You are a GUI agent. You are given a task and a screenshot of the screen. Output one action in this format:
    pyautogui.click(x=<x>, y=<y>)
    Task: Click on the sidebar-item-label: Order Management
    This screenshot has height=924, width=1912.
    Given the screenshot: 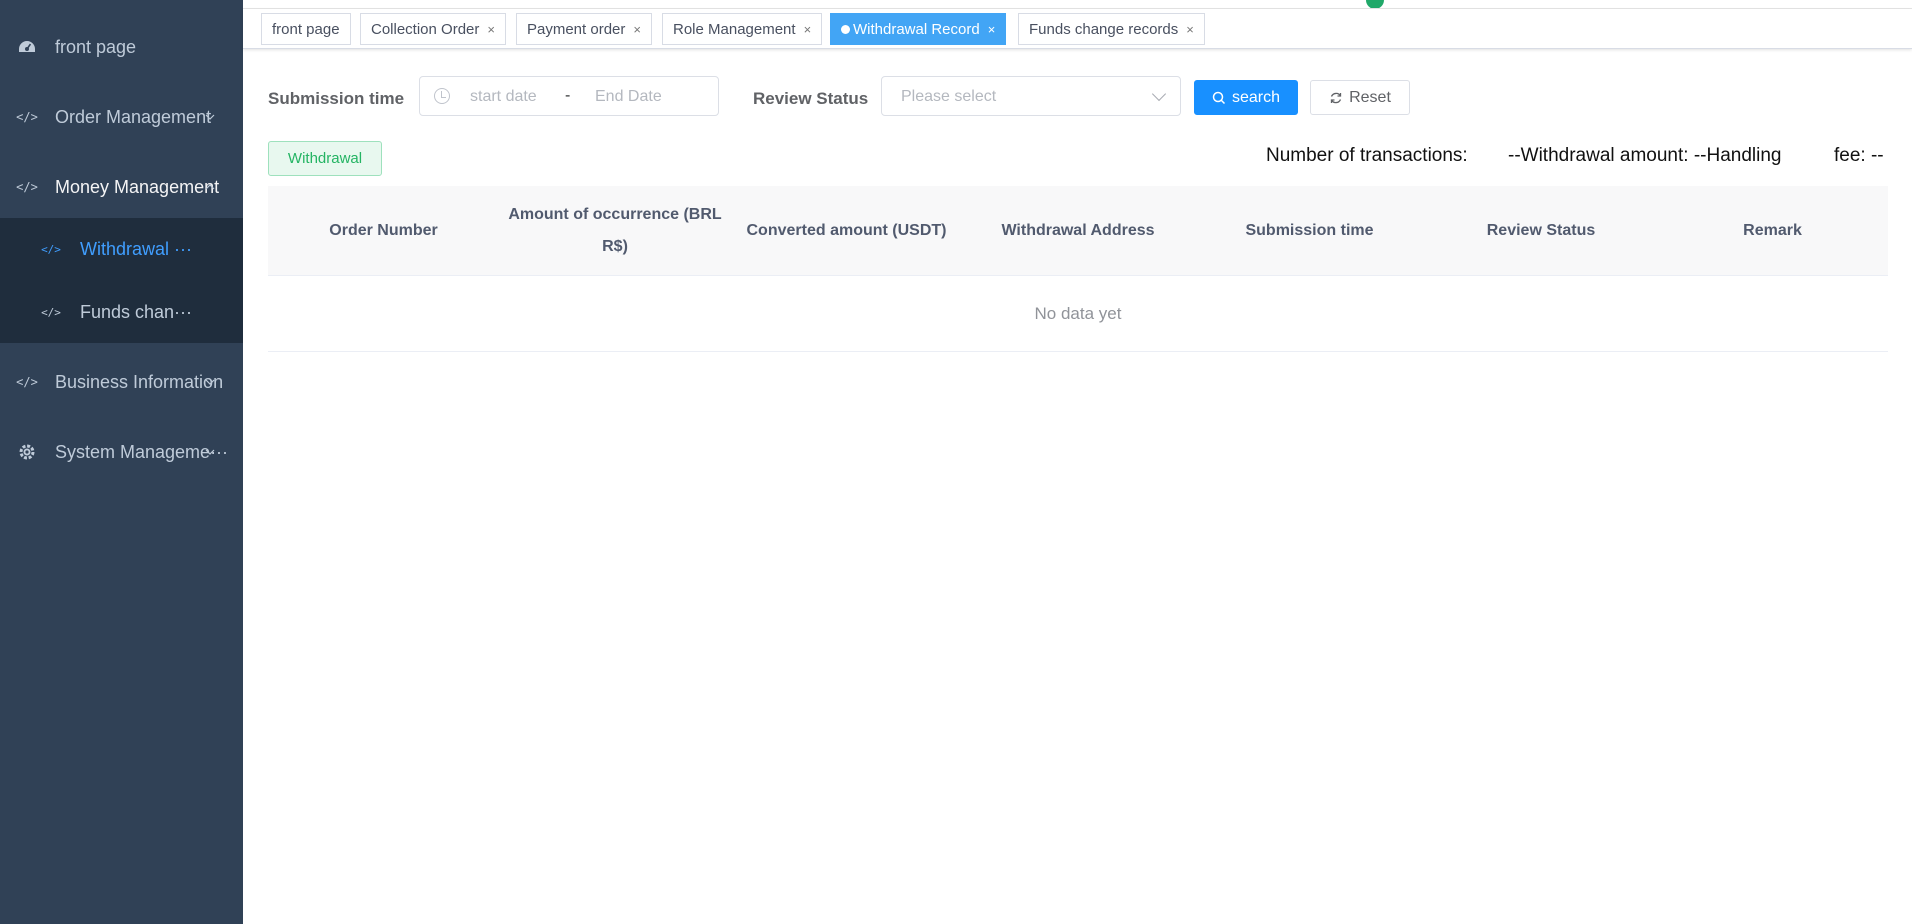 What is the action you would take?
    pyautogui.click(x=133, y=116)
    